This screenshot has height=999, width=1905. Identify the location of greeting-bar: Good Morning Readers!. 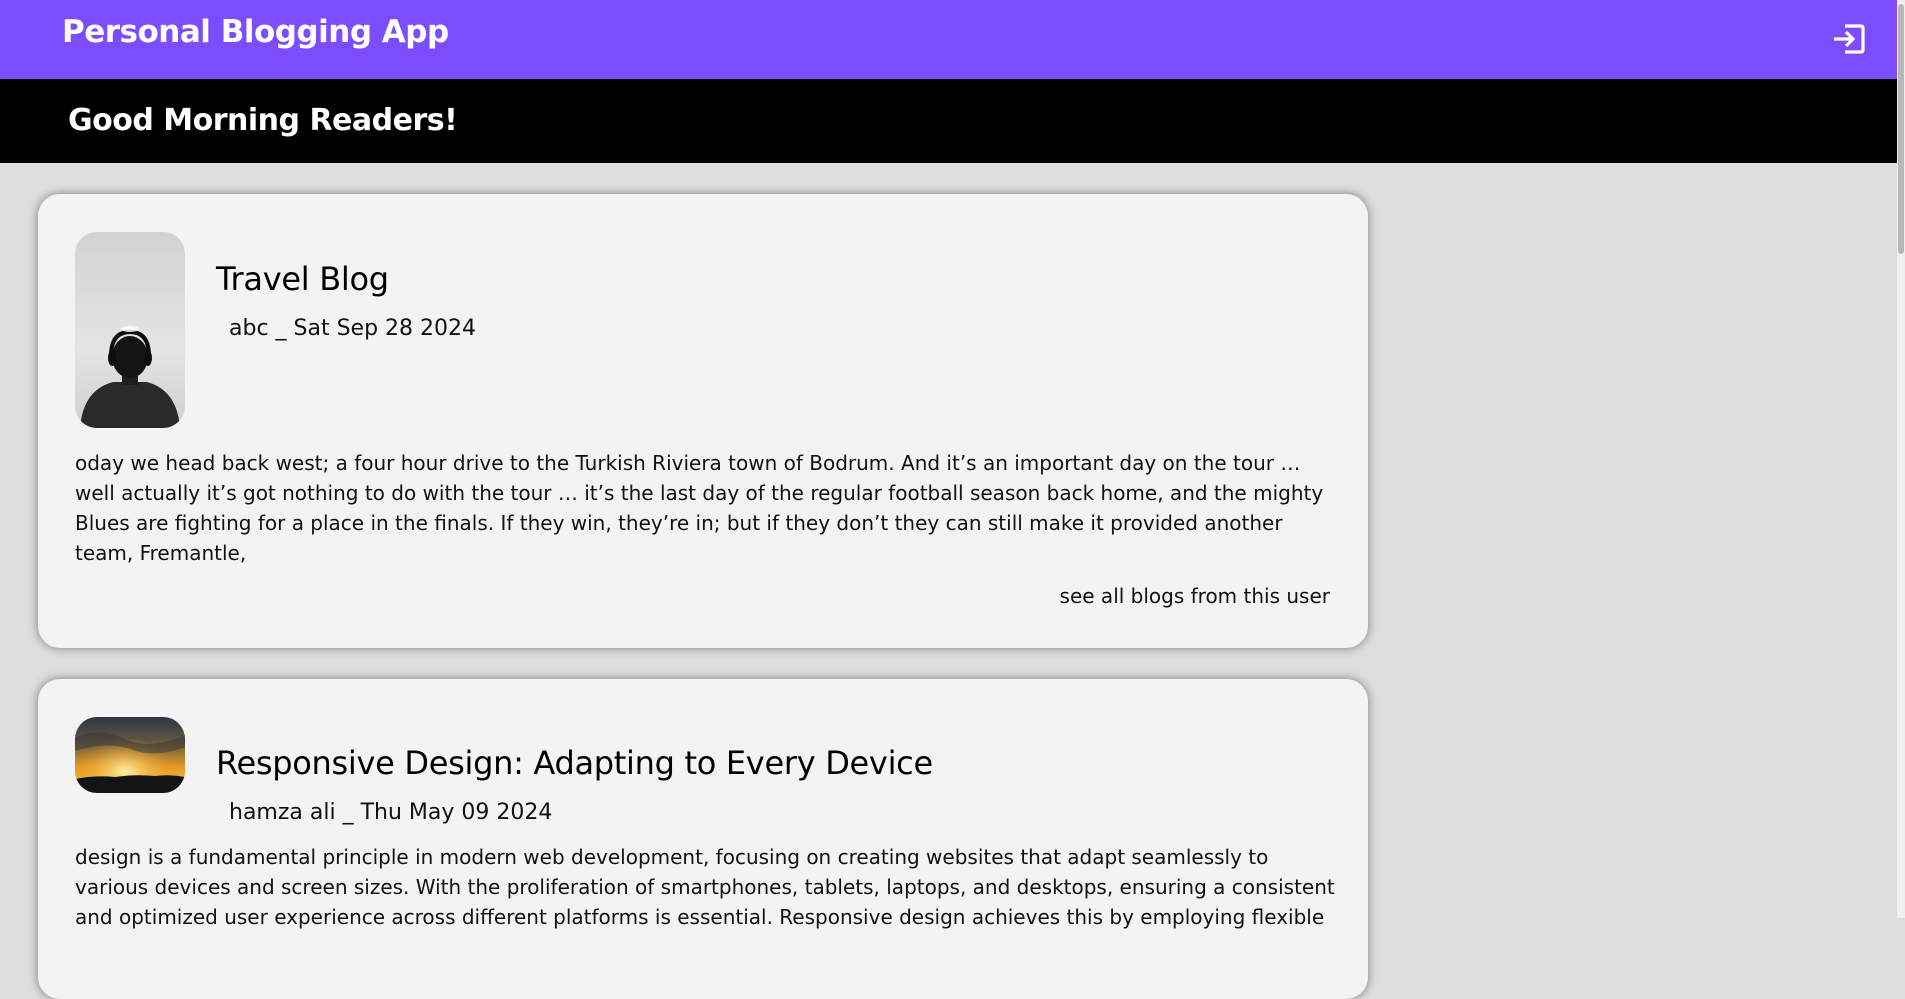
(952, 121).